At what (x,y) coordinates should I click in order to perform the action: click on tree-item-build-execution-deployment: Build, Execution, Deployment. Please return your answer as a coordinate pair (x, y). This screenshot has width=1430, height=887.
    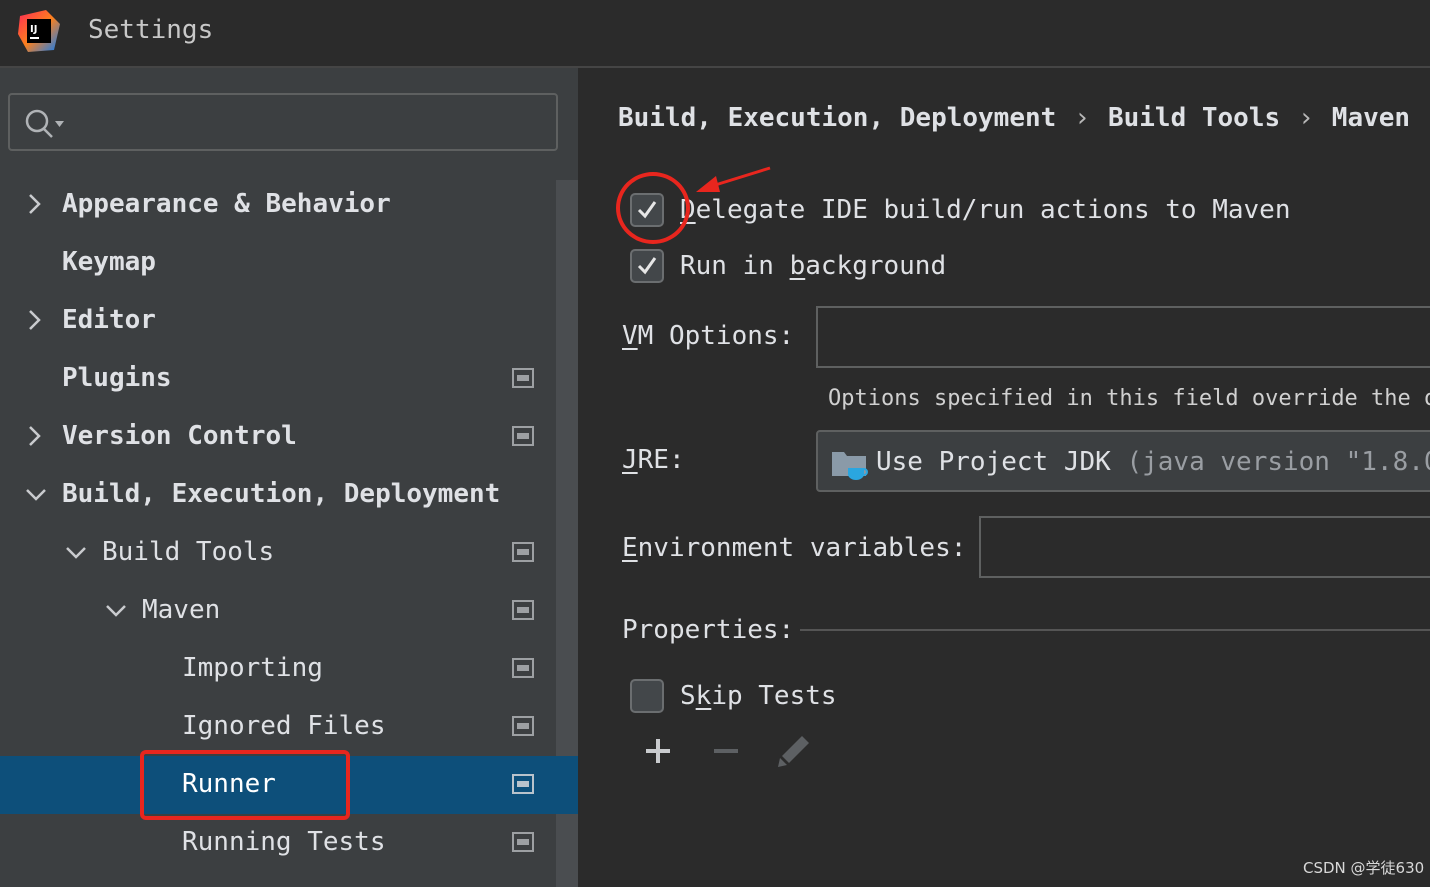
    Looking at the image, I should click on (278, 494).